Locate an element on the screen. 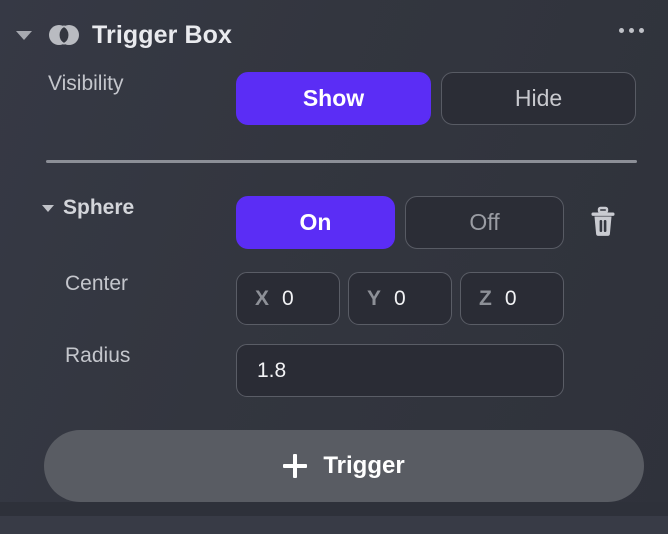 The width and height of the screenshot is (668, 534). radius-label: Radius is located at coordinates (98, 355).